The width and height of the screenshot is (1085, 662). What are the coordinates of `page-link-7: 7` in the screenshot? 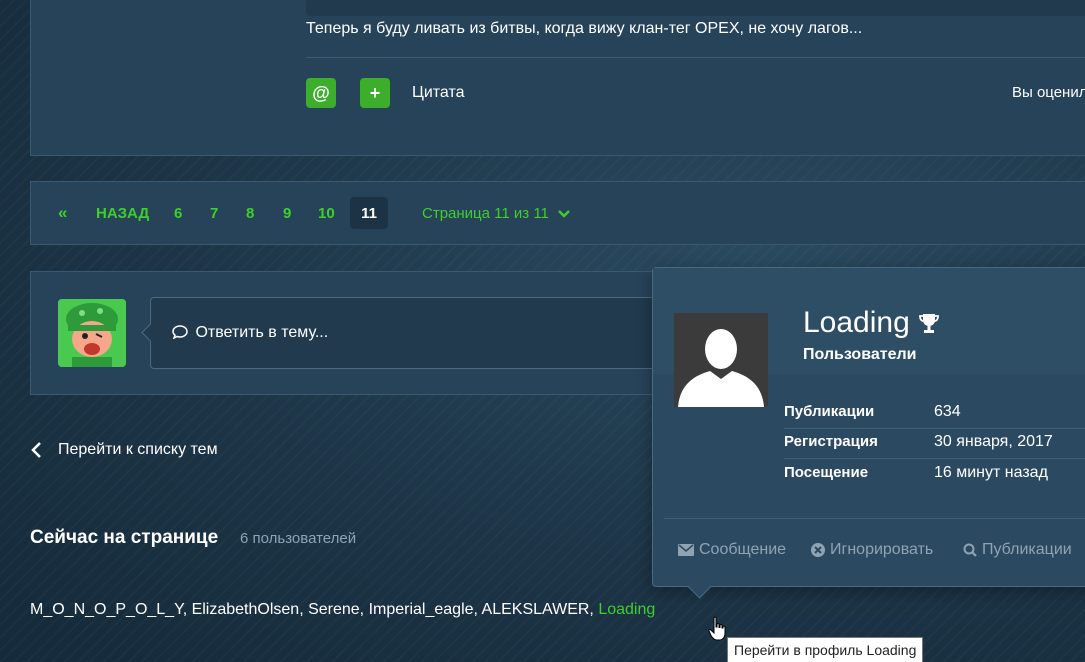 It's located at (214, 213).